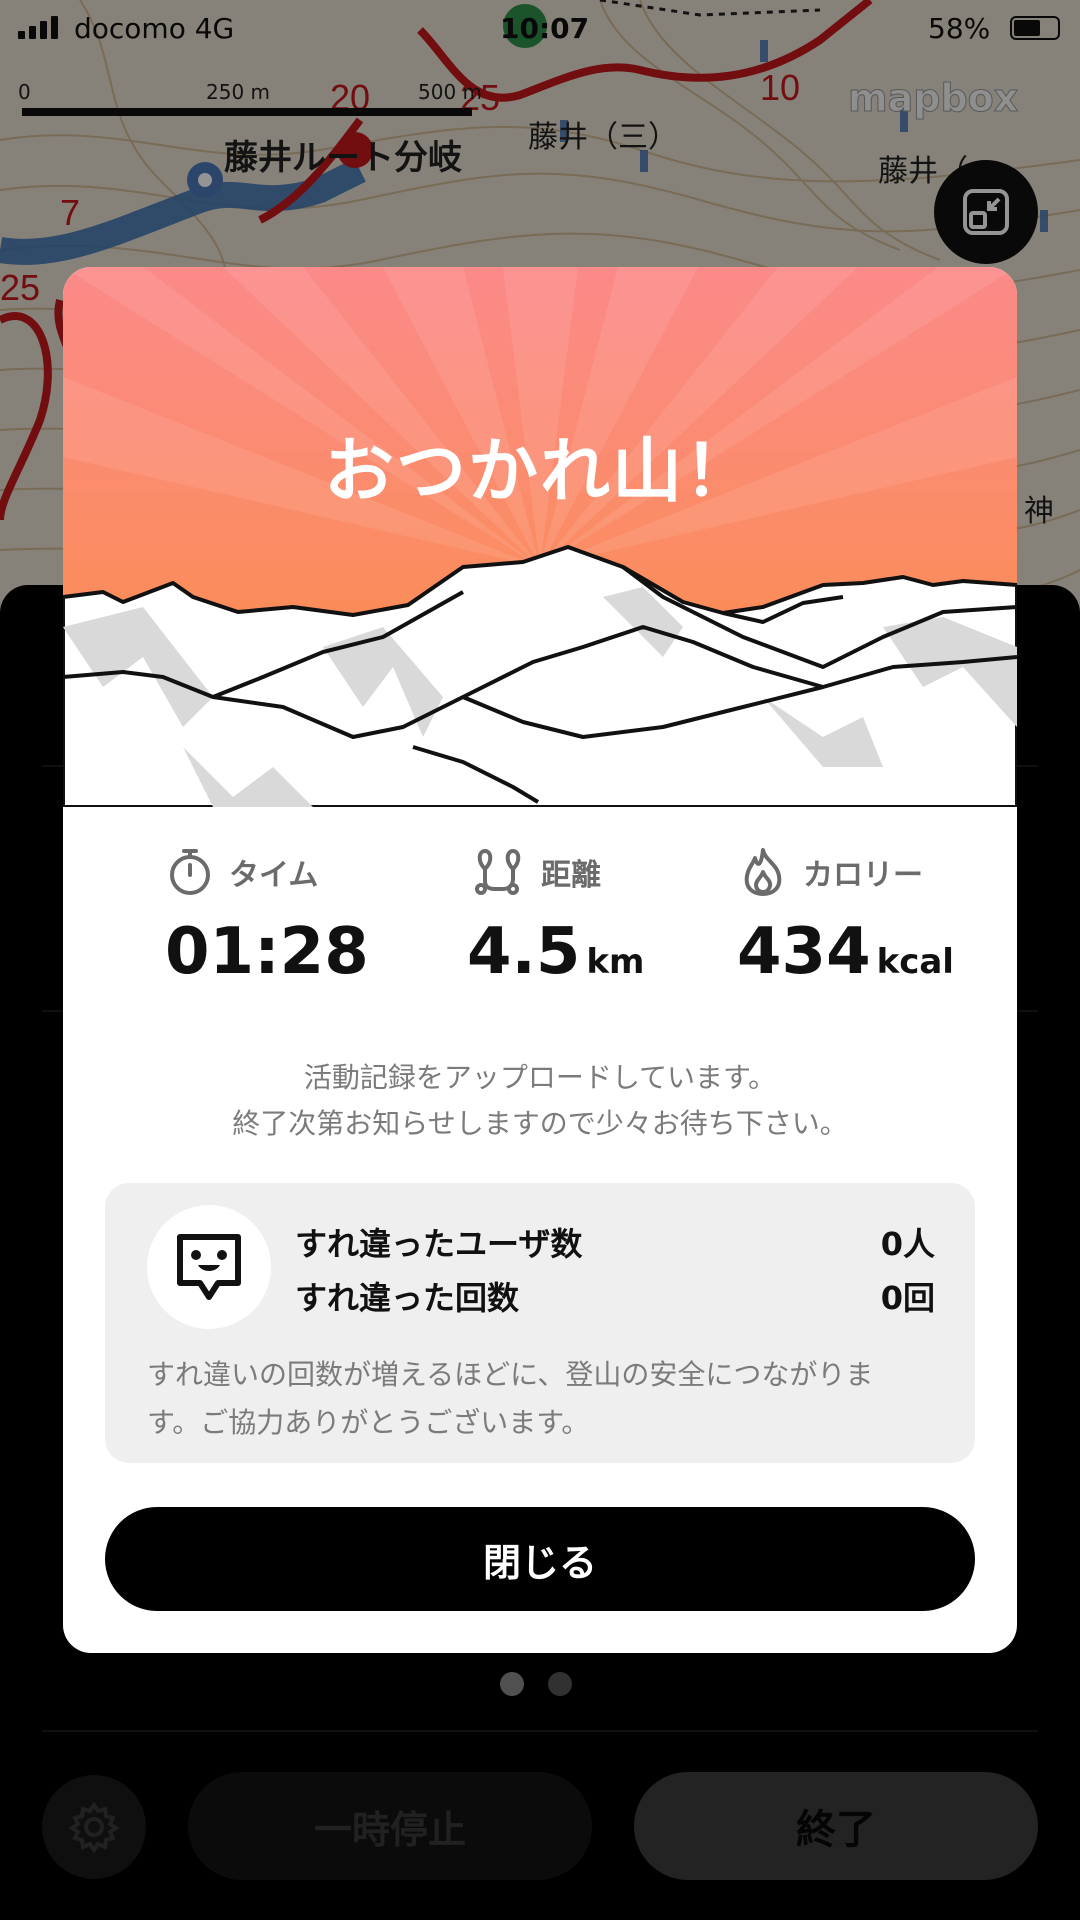  I want to click on encounter-note-line1: すれ違いの回数が増えるほどに、登山の安全につながりま, so click(510, 1374).